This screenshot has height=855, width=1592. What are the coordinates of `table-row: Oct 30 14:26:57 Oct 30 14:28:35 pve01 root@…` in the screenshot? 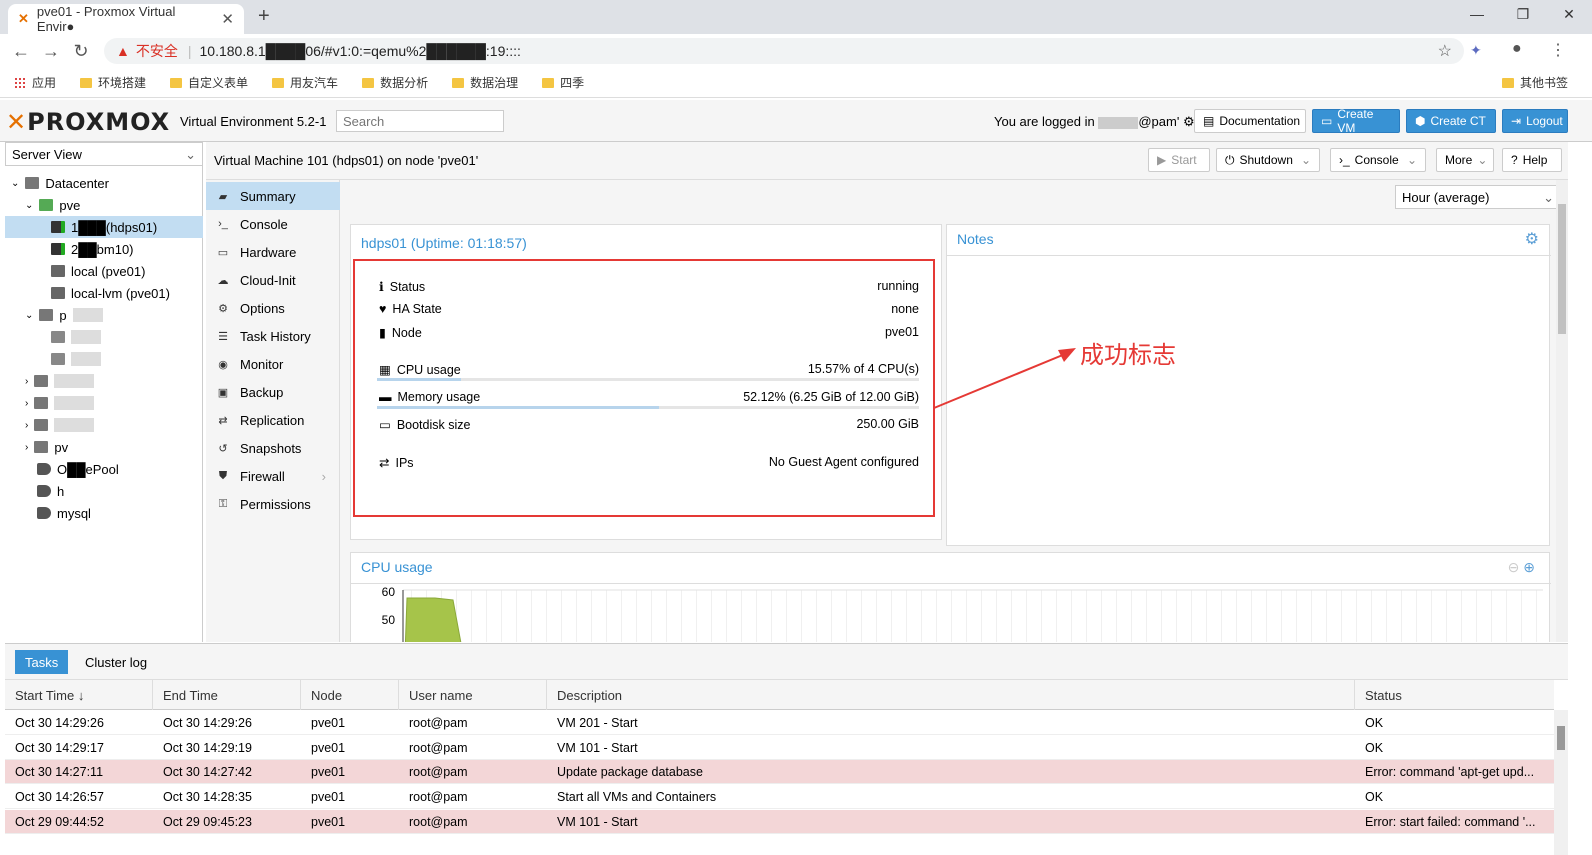 It's located at (779, 797).